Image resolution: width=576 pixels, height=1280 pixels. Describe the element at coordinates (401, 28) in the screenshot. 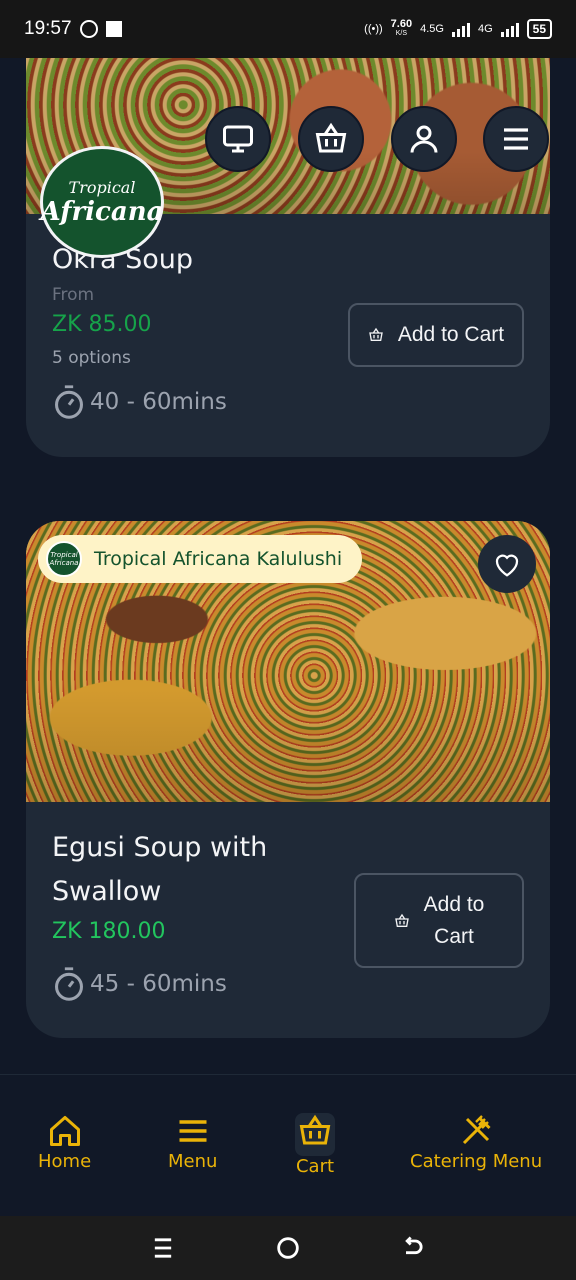

I see `network-speed: 7.60 K/S` at that location.